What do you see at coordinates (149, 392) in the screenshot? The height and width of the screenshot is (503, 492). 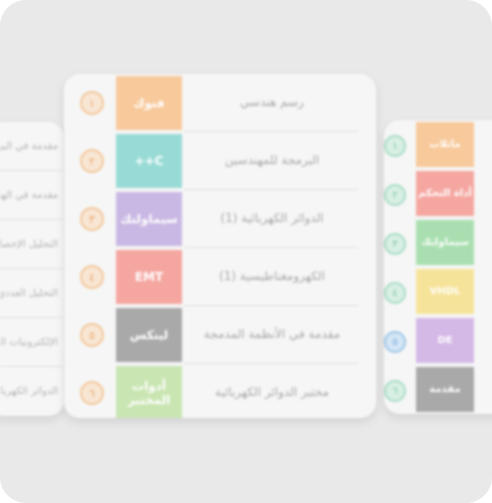 I see `course-tile: أدوات المختبر` at bounding box center [149, 392].